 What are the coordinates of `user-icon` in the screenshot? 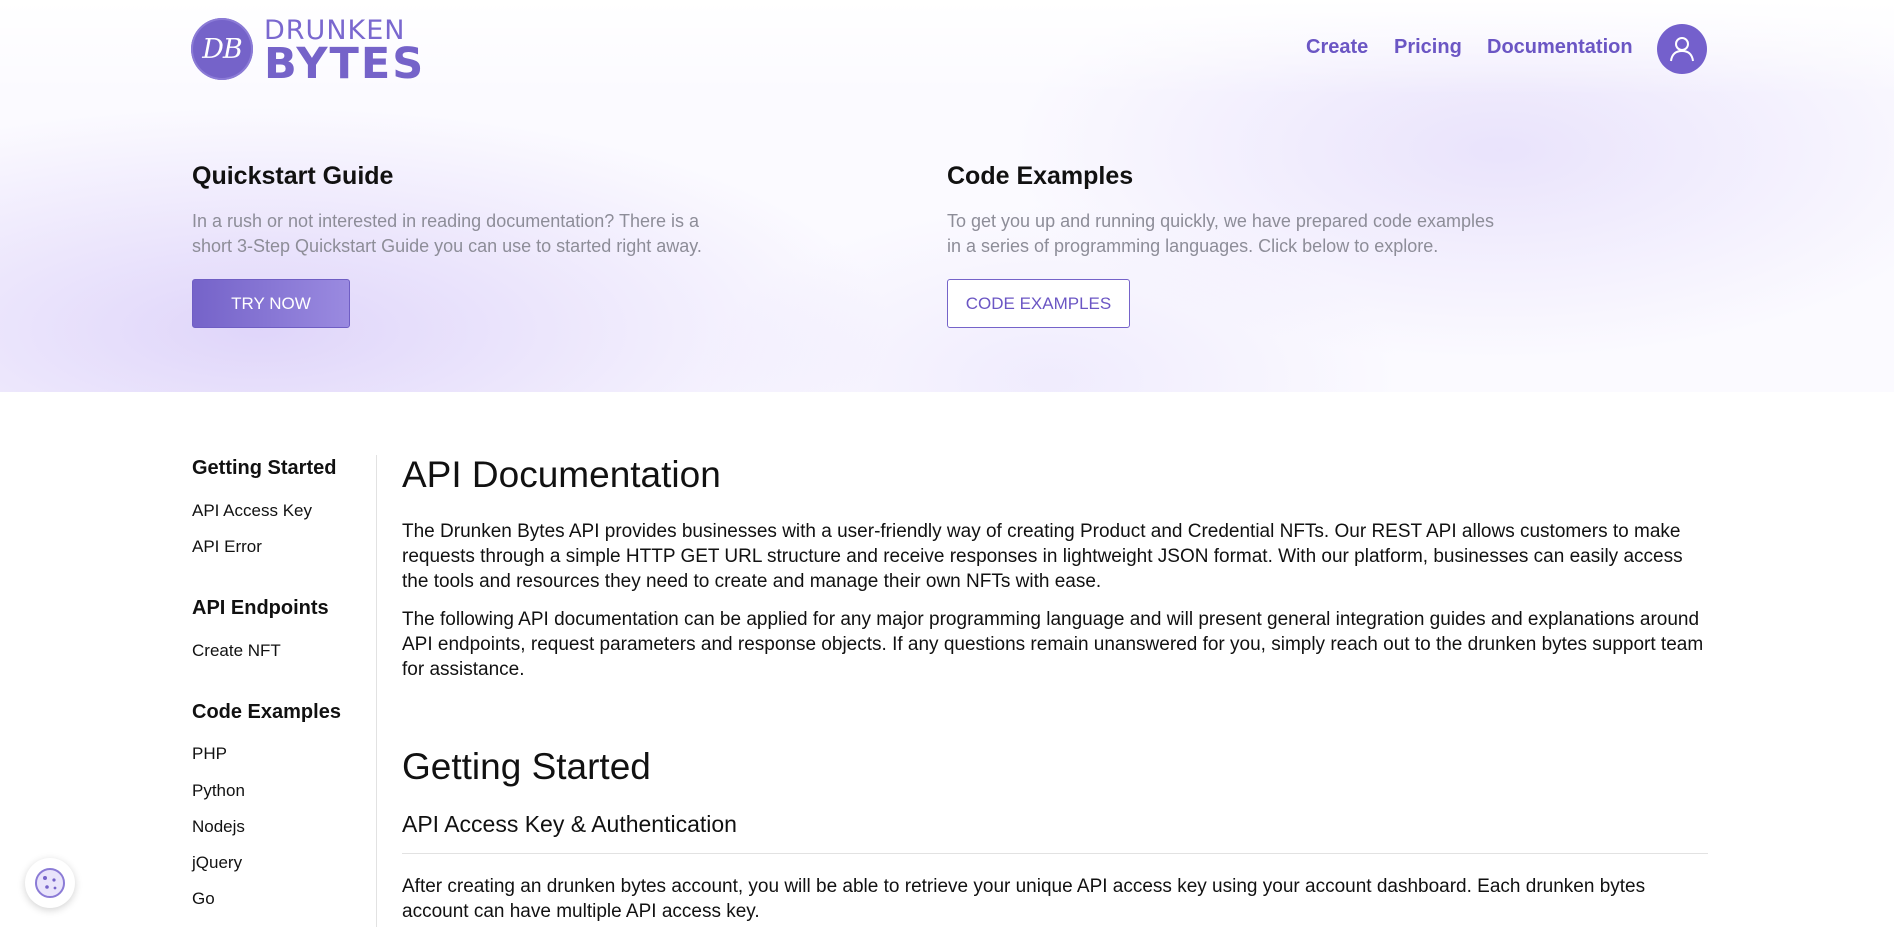 It's located at (1682, 49).